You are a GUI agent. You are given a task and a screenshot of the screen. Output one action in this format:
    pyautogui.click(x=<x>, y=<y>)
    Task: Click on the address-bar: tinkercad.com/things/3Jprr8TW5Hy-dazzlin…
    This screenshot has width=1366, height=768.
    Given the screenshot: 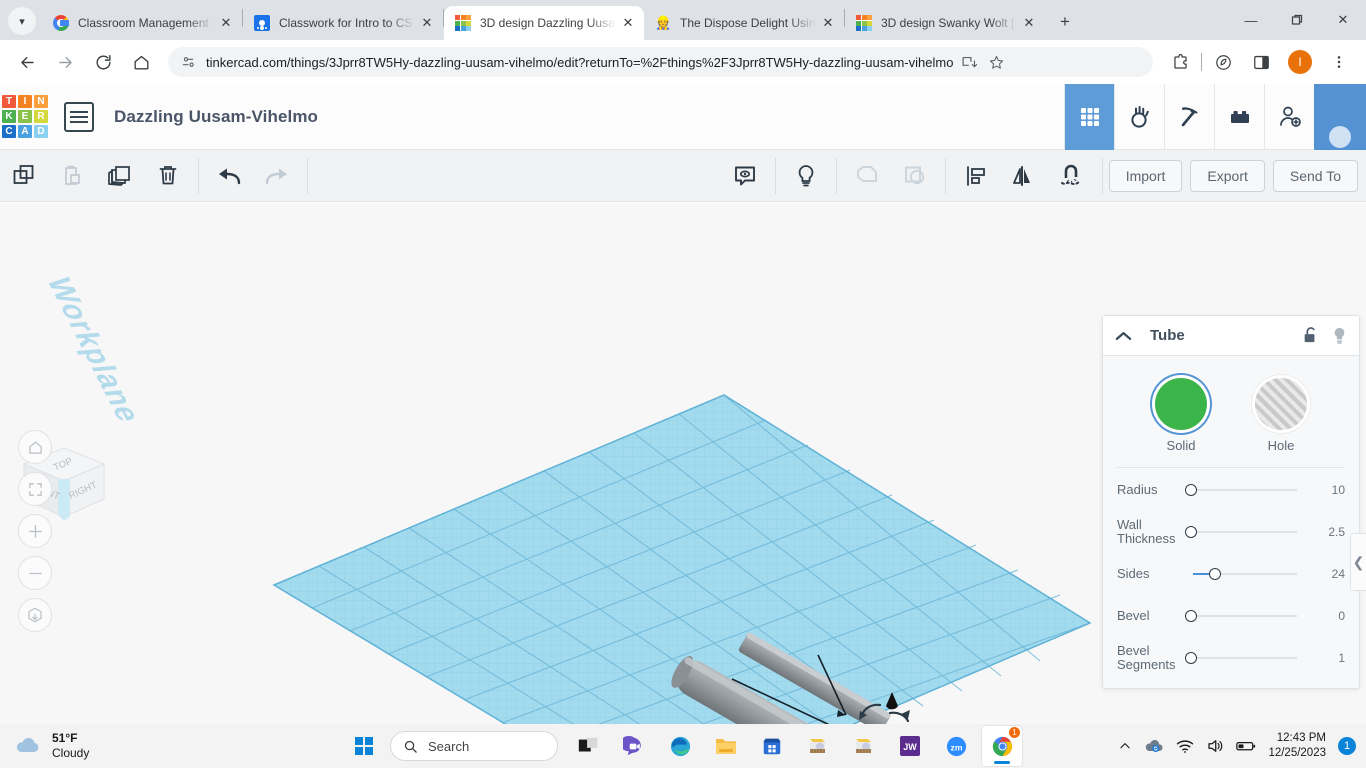 What is the action you would take?
    pyautogui.click(x=660, y=62)
    